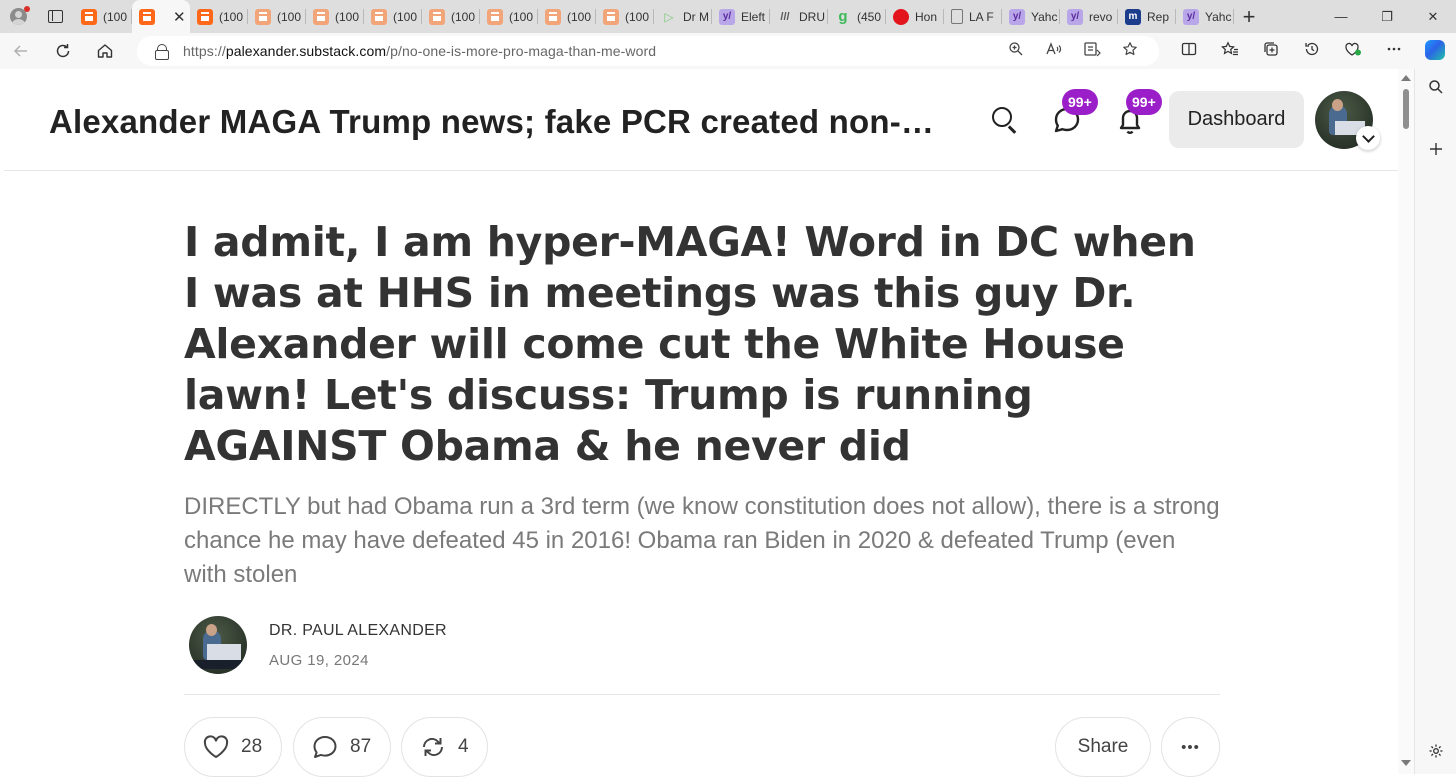 The height and width of the screenshot is (777, 1456). I want to click on post-date: AUG 19, 2024, so click(319, 660).